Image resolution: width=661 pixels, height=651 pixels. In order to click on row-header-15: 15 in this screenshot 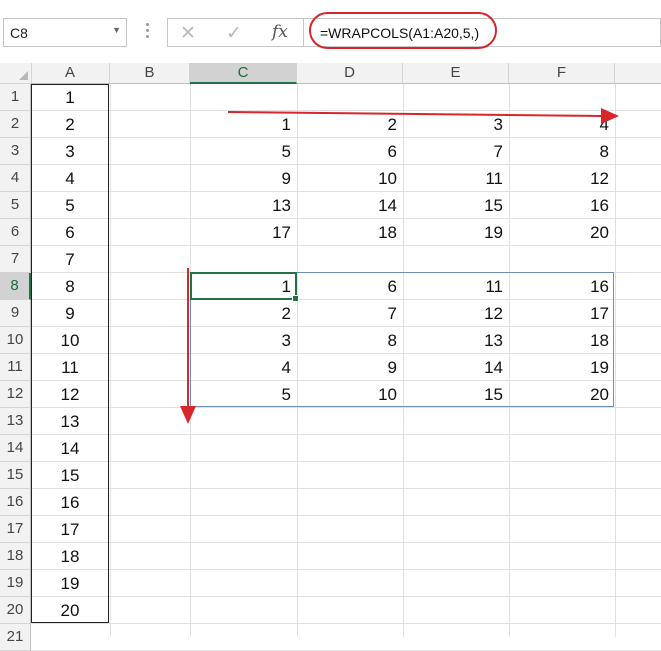, I will do `click(15, 475)`.